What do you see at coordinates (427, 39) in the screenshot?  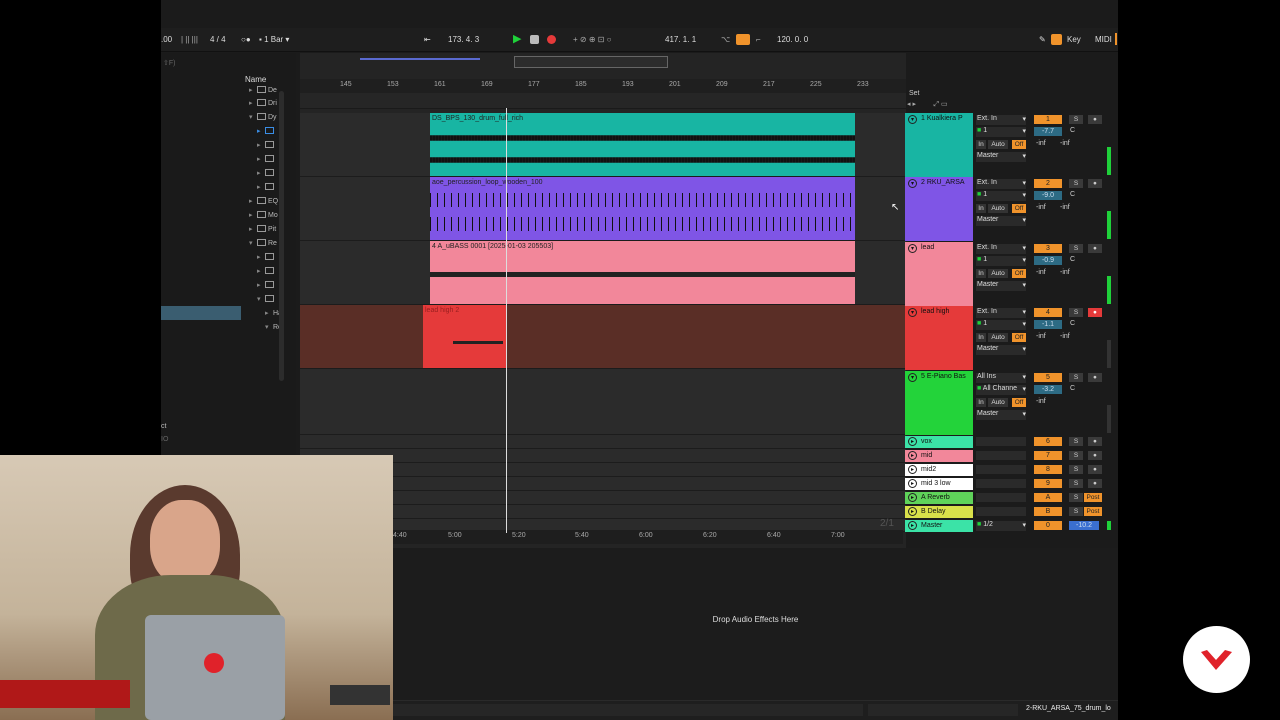 I see `arrangement-icon: ⇤` at bounding box center [427, 39].